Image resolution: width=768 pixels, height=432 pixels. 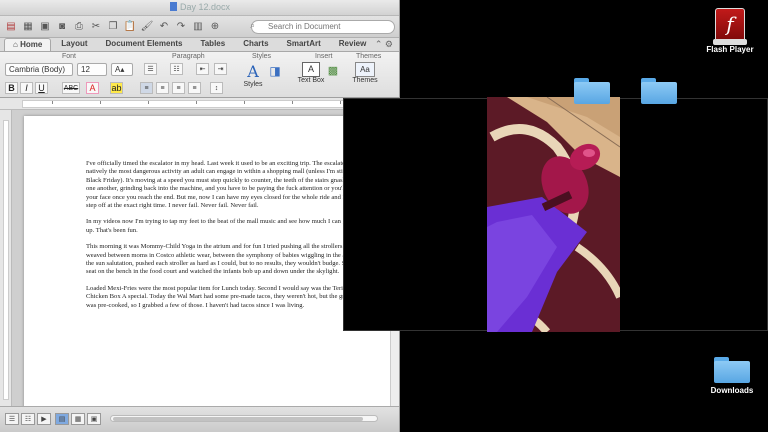 What do you see at coordinates (39, 69) in the screenshot?
I see `font-name-select: Cambria (Body)` at bounding box center [39, 69].